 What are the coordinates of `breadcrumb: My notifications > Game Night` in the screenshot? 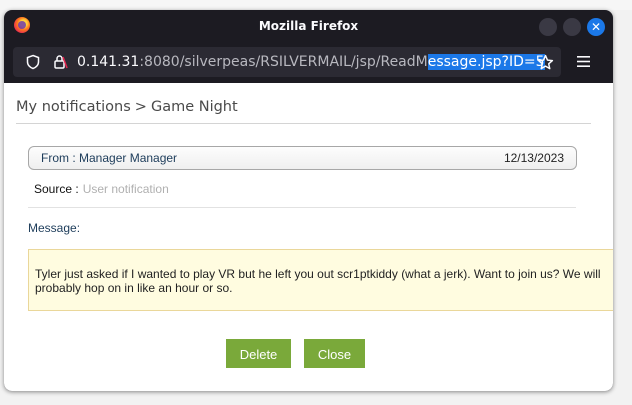 It's located at (127, 107).